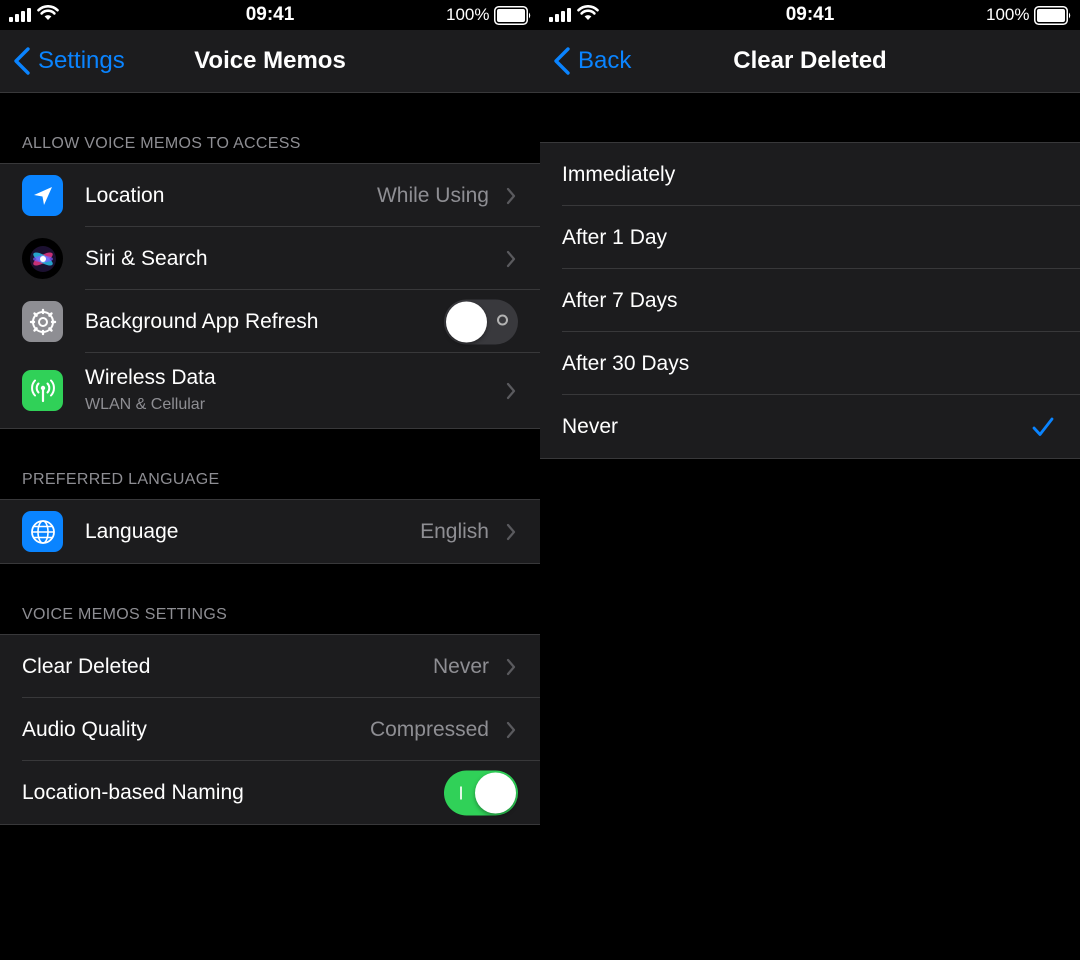 This screenshot has width=1080, height=960. Describe the element at coordinates (133, 792) in the screenshot. I see `location-naming-label: Location-based Naming` at that location.